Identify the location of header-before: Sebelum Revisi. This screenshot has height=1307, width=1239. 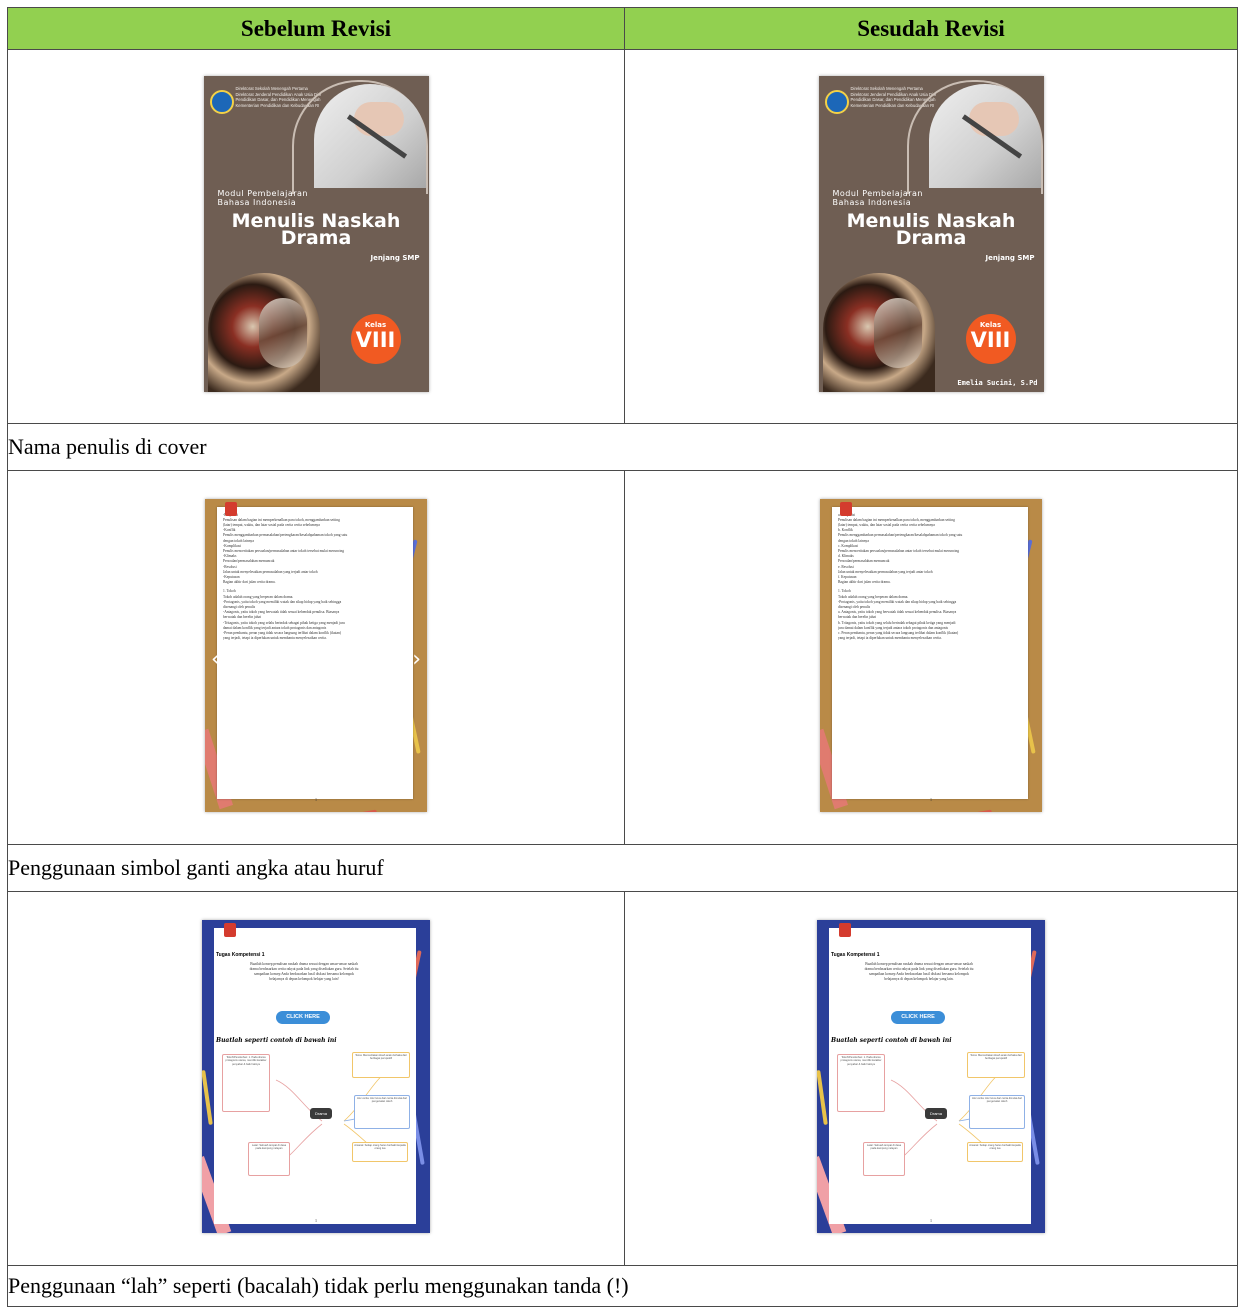
(316, 28).